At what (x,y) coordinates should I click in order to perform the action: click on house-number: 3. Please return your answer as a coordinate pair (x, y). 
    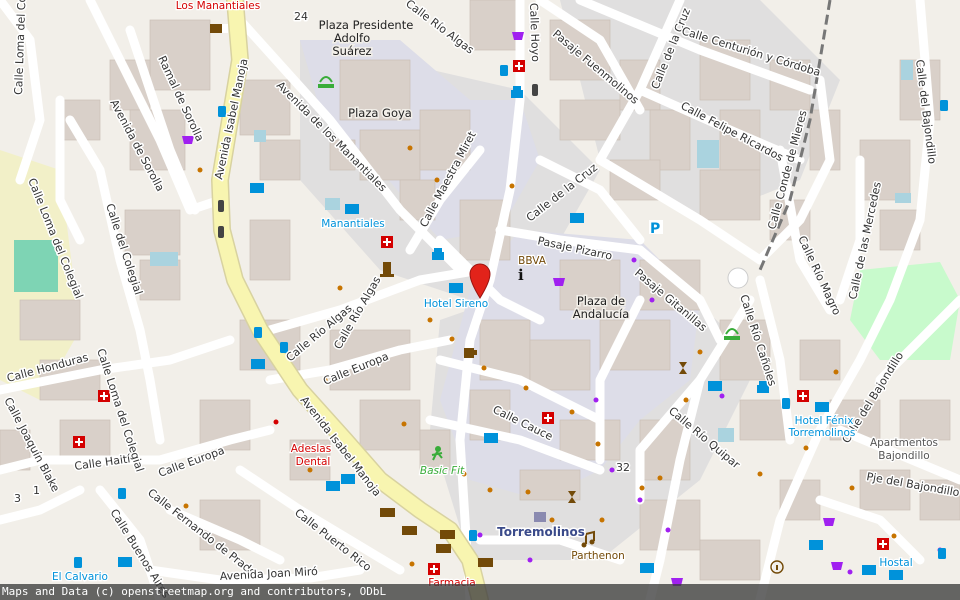
    Looking at the image, I should click on (17, 498).